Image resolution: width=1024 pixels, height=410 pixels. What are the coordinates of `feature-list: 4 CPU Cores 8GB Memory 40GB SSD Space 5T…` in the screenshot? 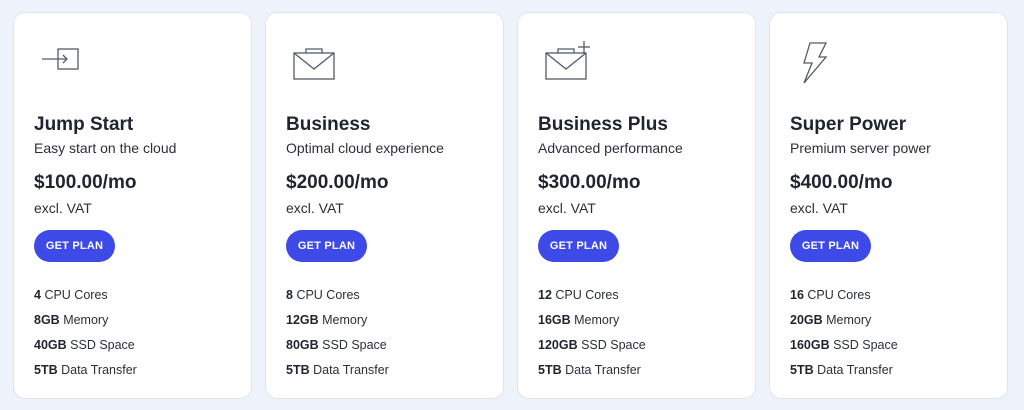 It's located at (85, 338).